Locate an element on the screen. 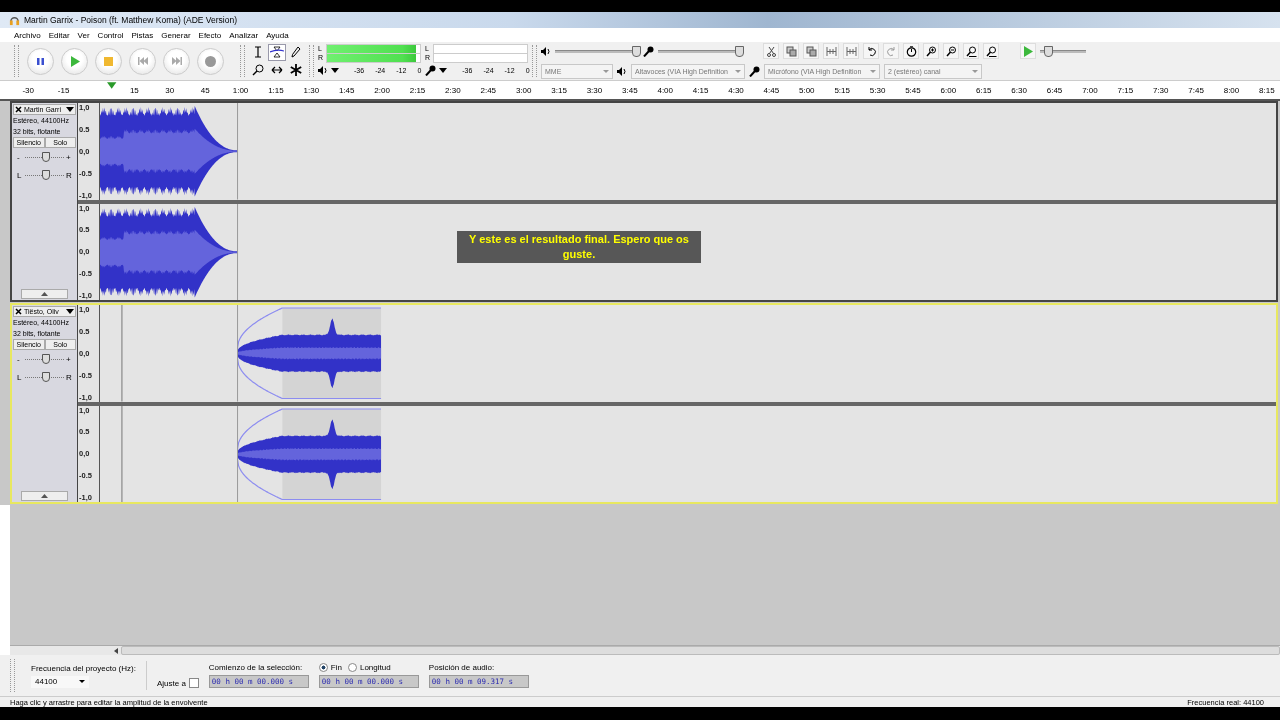  menu-item: Editar is located at coordinates (59, 35).